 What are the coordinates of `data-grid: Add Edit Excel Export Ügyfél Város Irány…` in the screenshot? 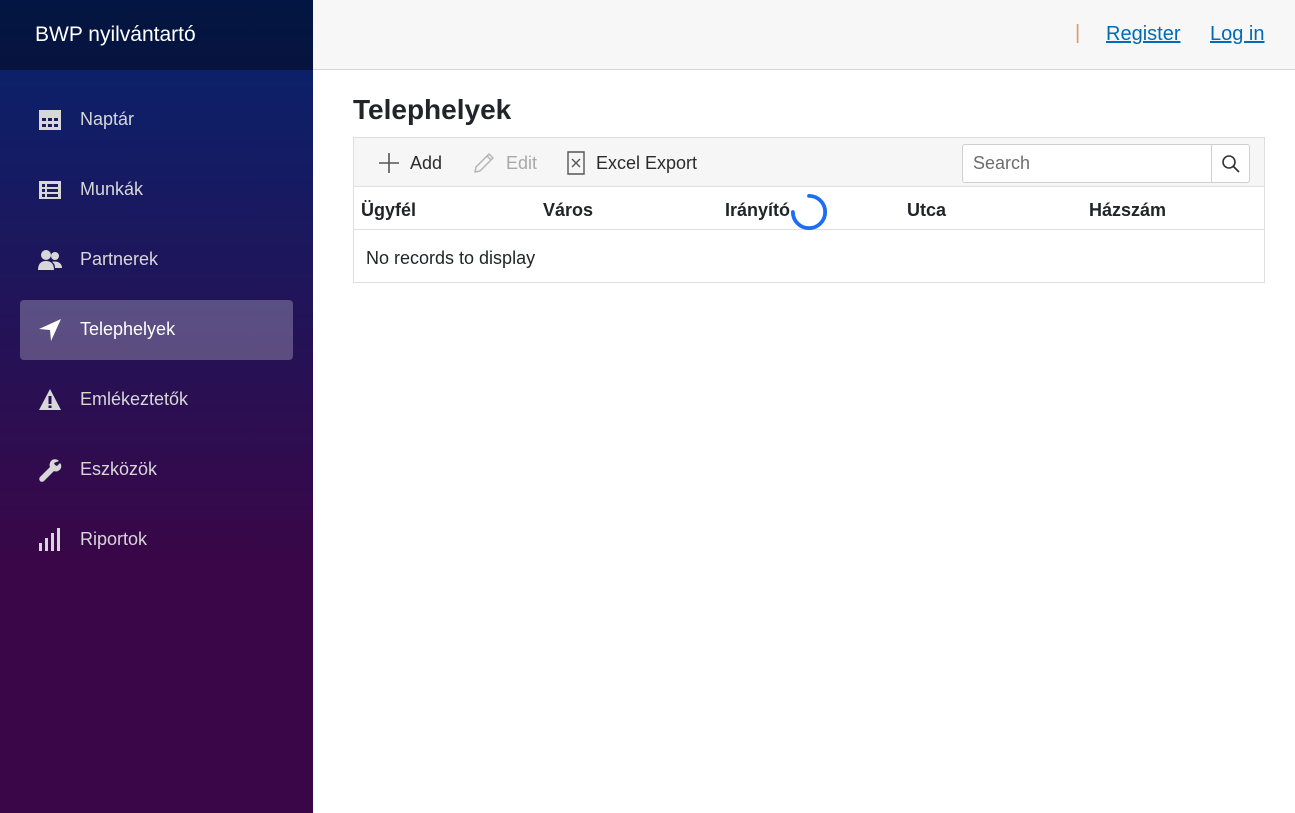 It's located at (809, 210).